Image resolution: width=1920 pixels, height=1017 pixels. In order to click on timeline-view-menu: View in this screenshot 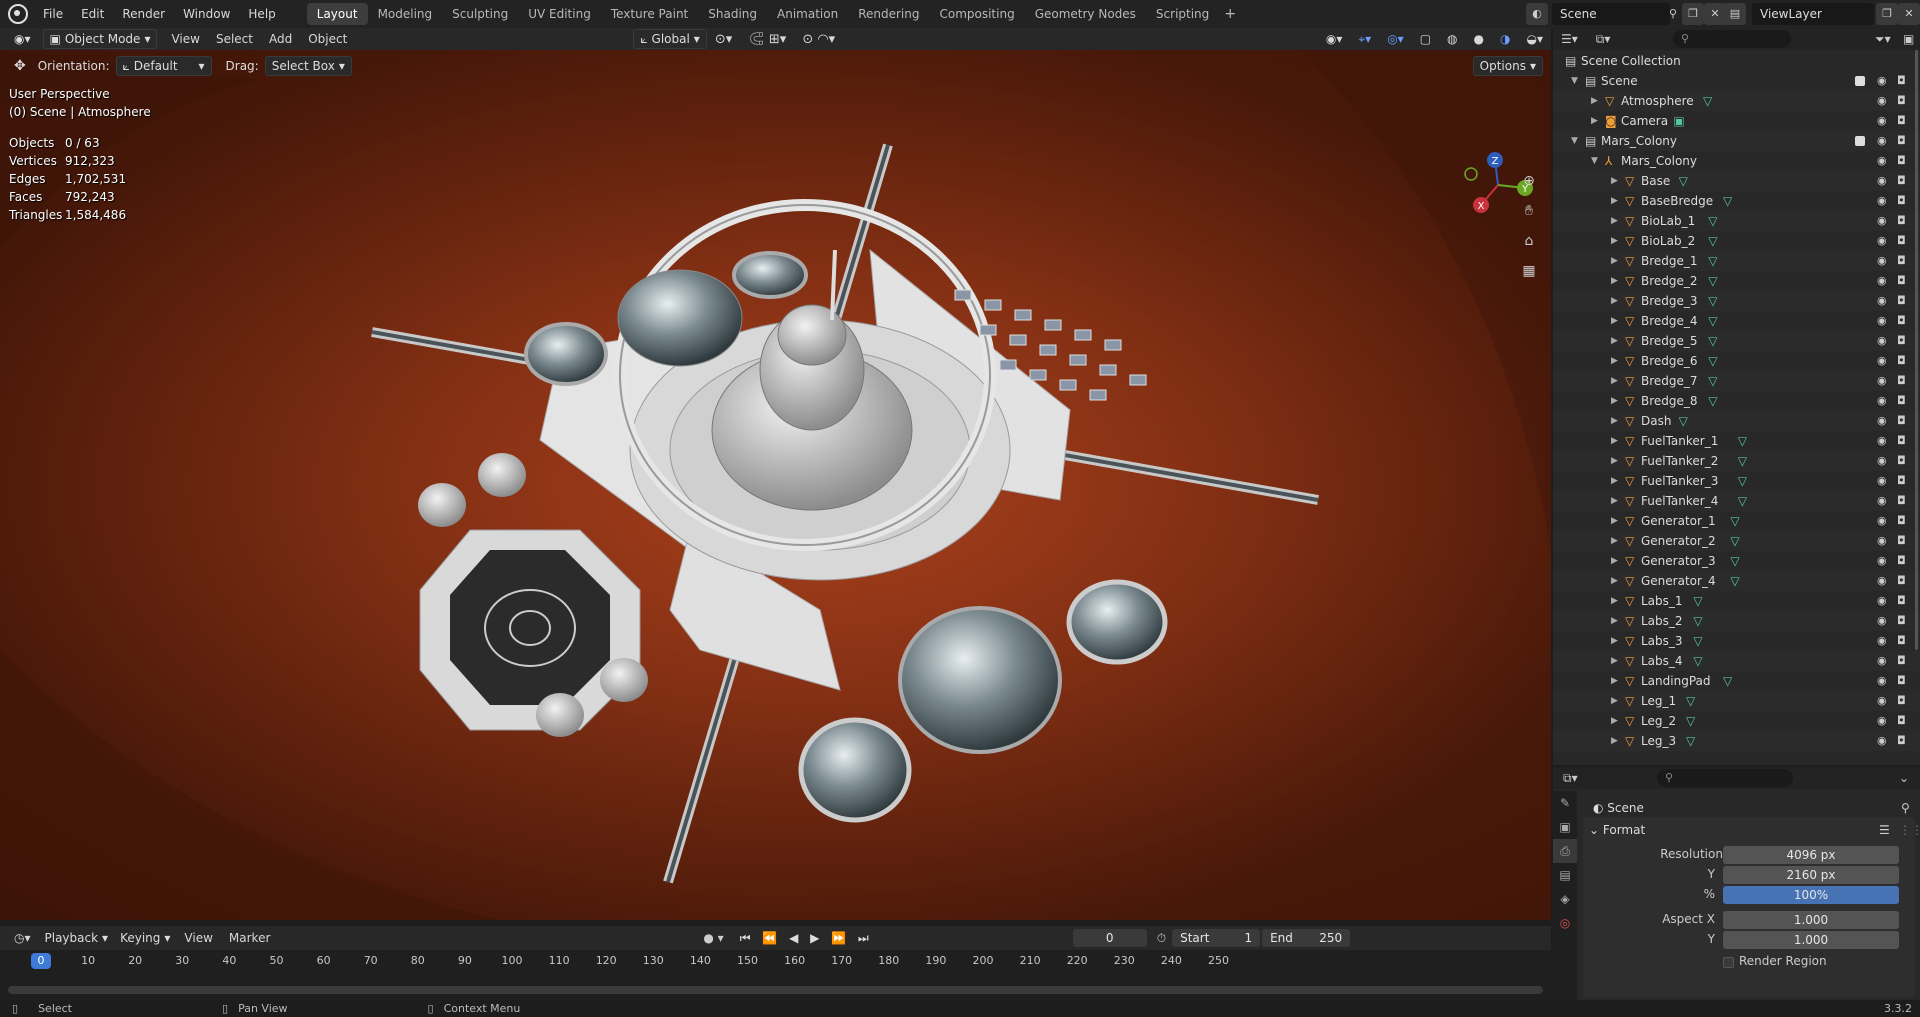, I will do `click(198, 938)`.